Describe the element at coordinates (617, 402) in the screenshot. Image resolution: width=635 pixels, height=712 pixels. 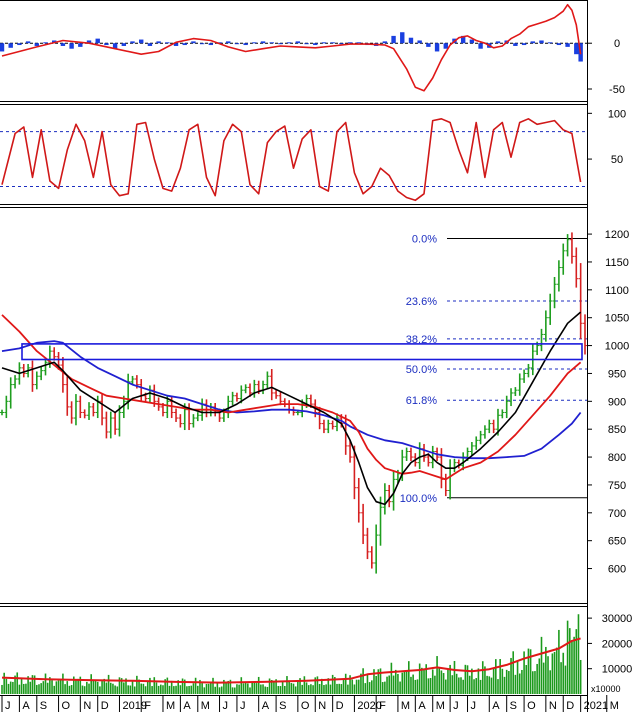
I see `price-tick-label: 900` at that location.